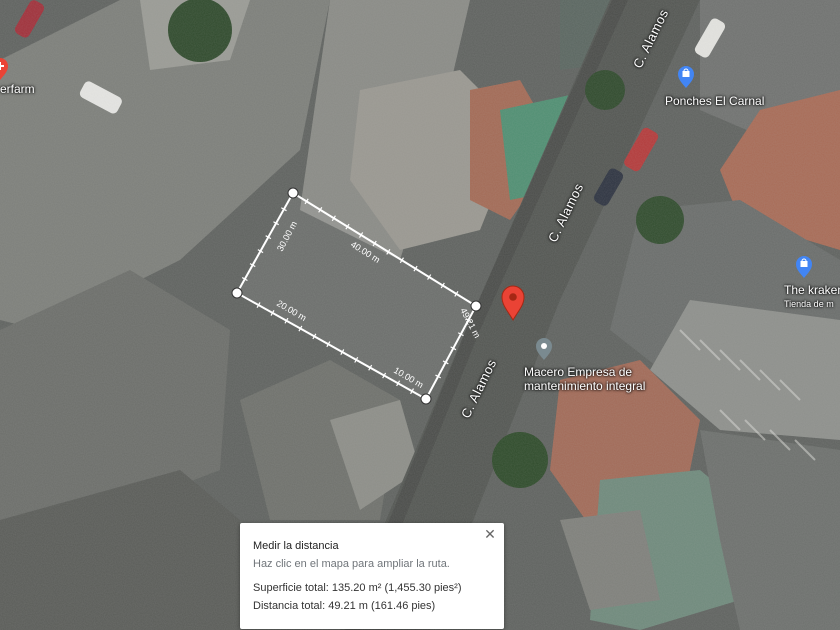 This screenshot has width=840, height=630. I want to click on poi-label-ponches: Ponches El Carnal, so click(714, 101).